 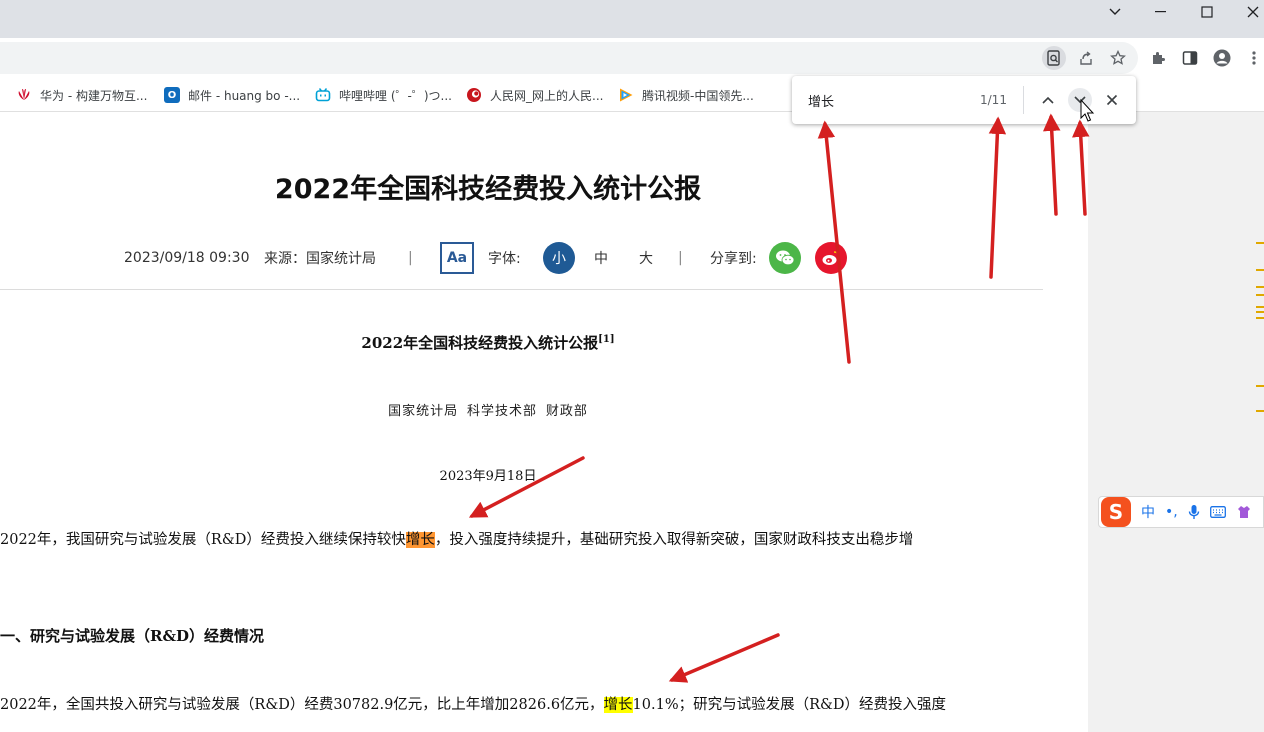 I want to click on keyboard-icon, so click(x=1217, y=512).